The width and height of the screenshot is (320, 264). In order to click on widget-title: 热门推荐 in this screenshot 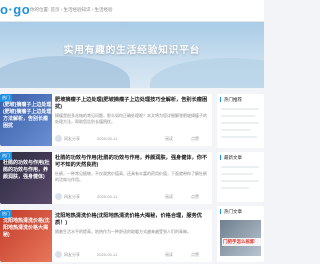, I will do `click(231, 99)`.